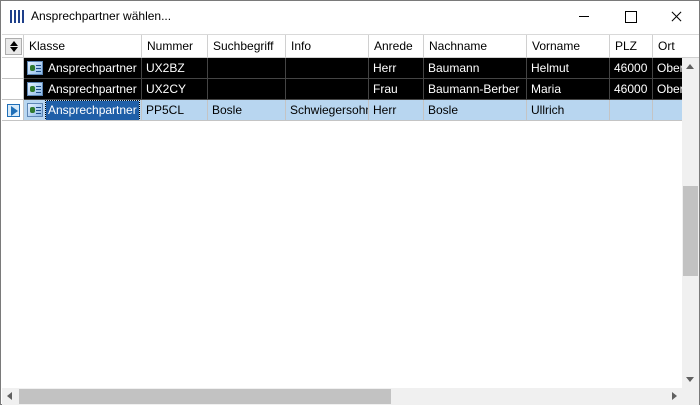 The height and width of the screenshot is (405, 700). What do you see at coordinates (673, 396) in the screenshot?
I see `scroll-right-icon` at bounding box center [673, 396].